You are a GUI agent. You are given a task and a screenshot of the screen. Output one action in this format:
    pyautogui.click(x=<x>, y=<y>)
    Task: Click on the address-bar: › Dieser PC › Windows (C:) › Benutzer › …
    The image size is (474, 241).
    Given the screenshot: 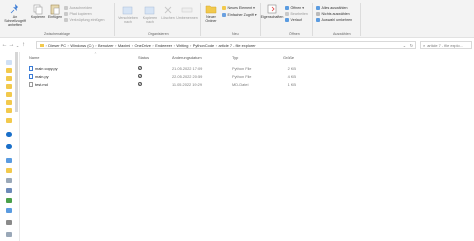 What is the action you would take?
    pyautogui.click(x=226, y=45)
    